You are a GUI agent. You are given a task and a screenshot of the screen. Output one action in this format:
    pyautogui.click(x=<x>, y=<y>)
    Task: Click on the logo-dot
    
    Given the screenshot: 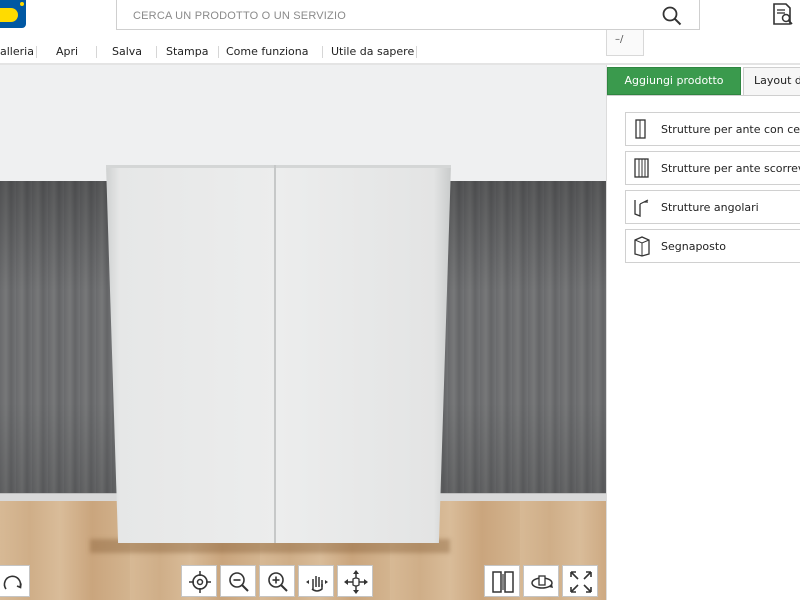 What is the action you would take?
    pyautogui.click(x=22, y=4)
    